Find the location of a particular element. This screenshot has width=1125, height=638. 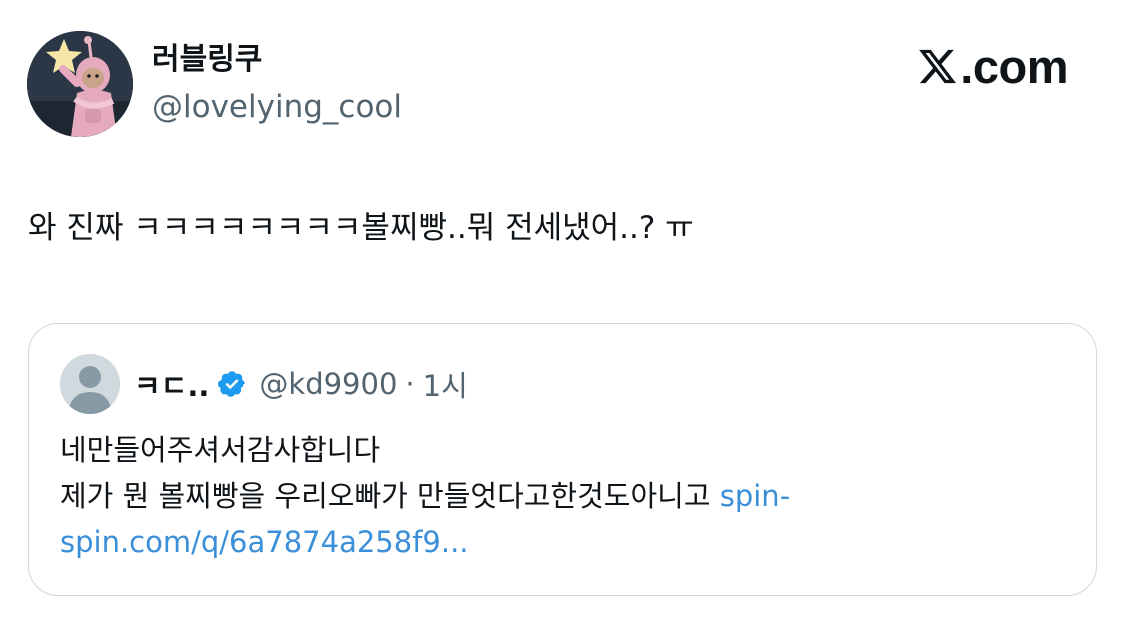

default-avatar-icon is located at coordinates (90, 384).